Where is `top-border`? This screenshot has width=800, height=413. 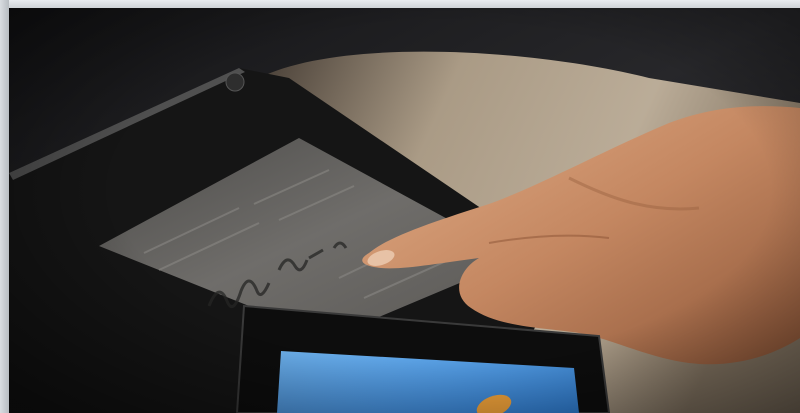
top-border is located at coordinates (400, 4).